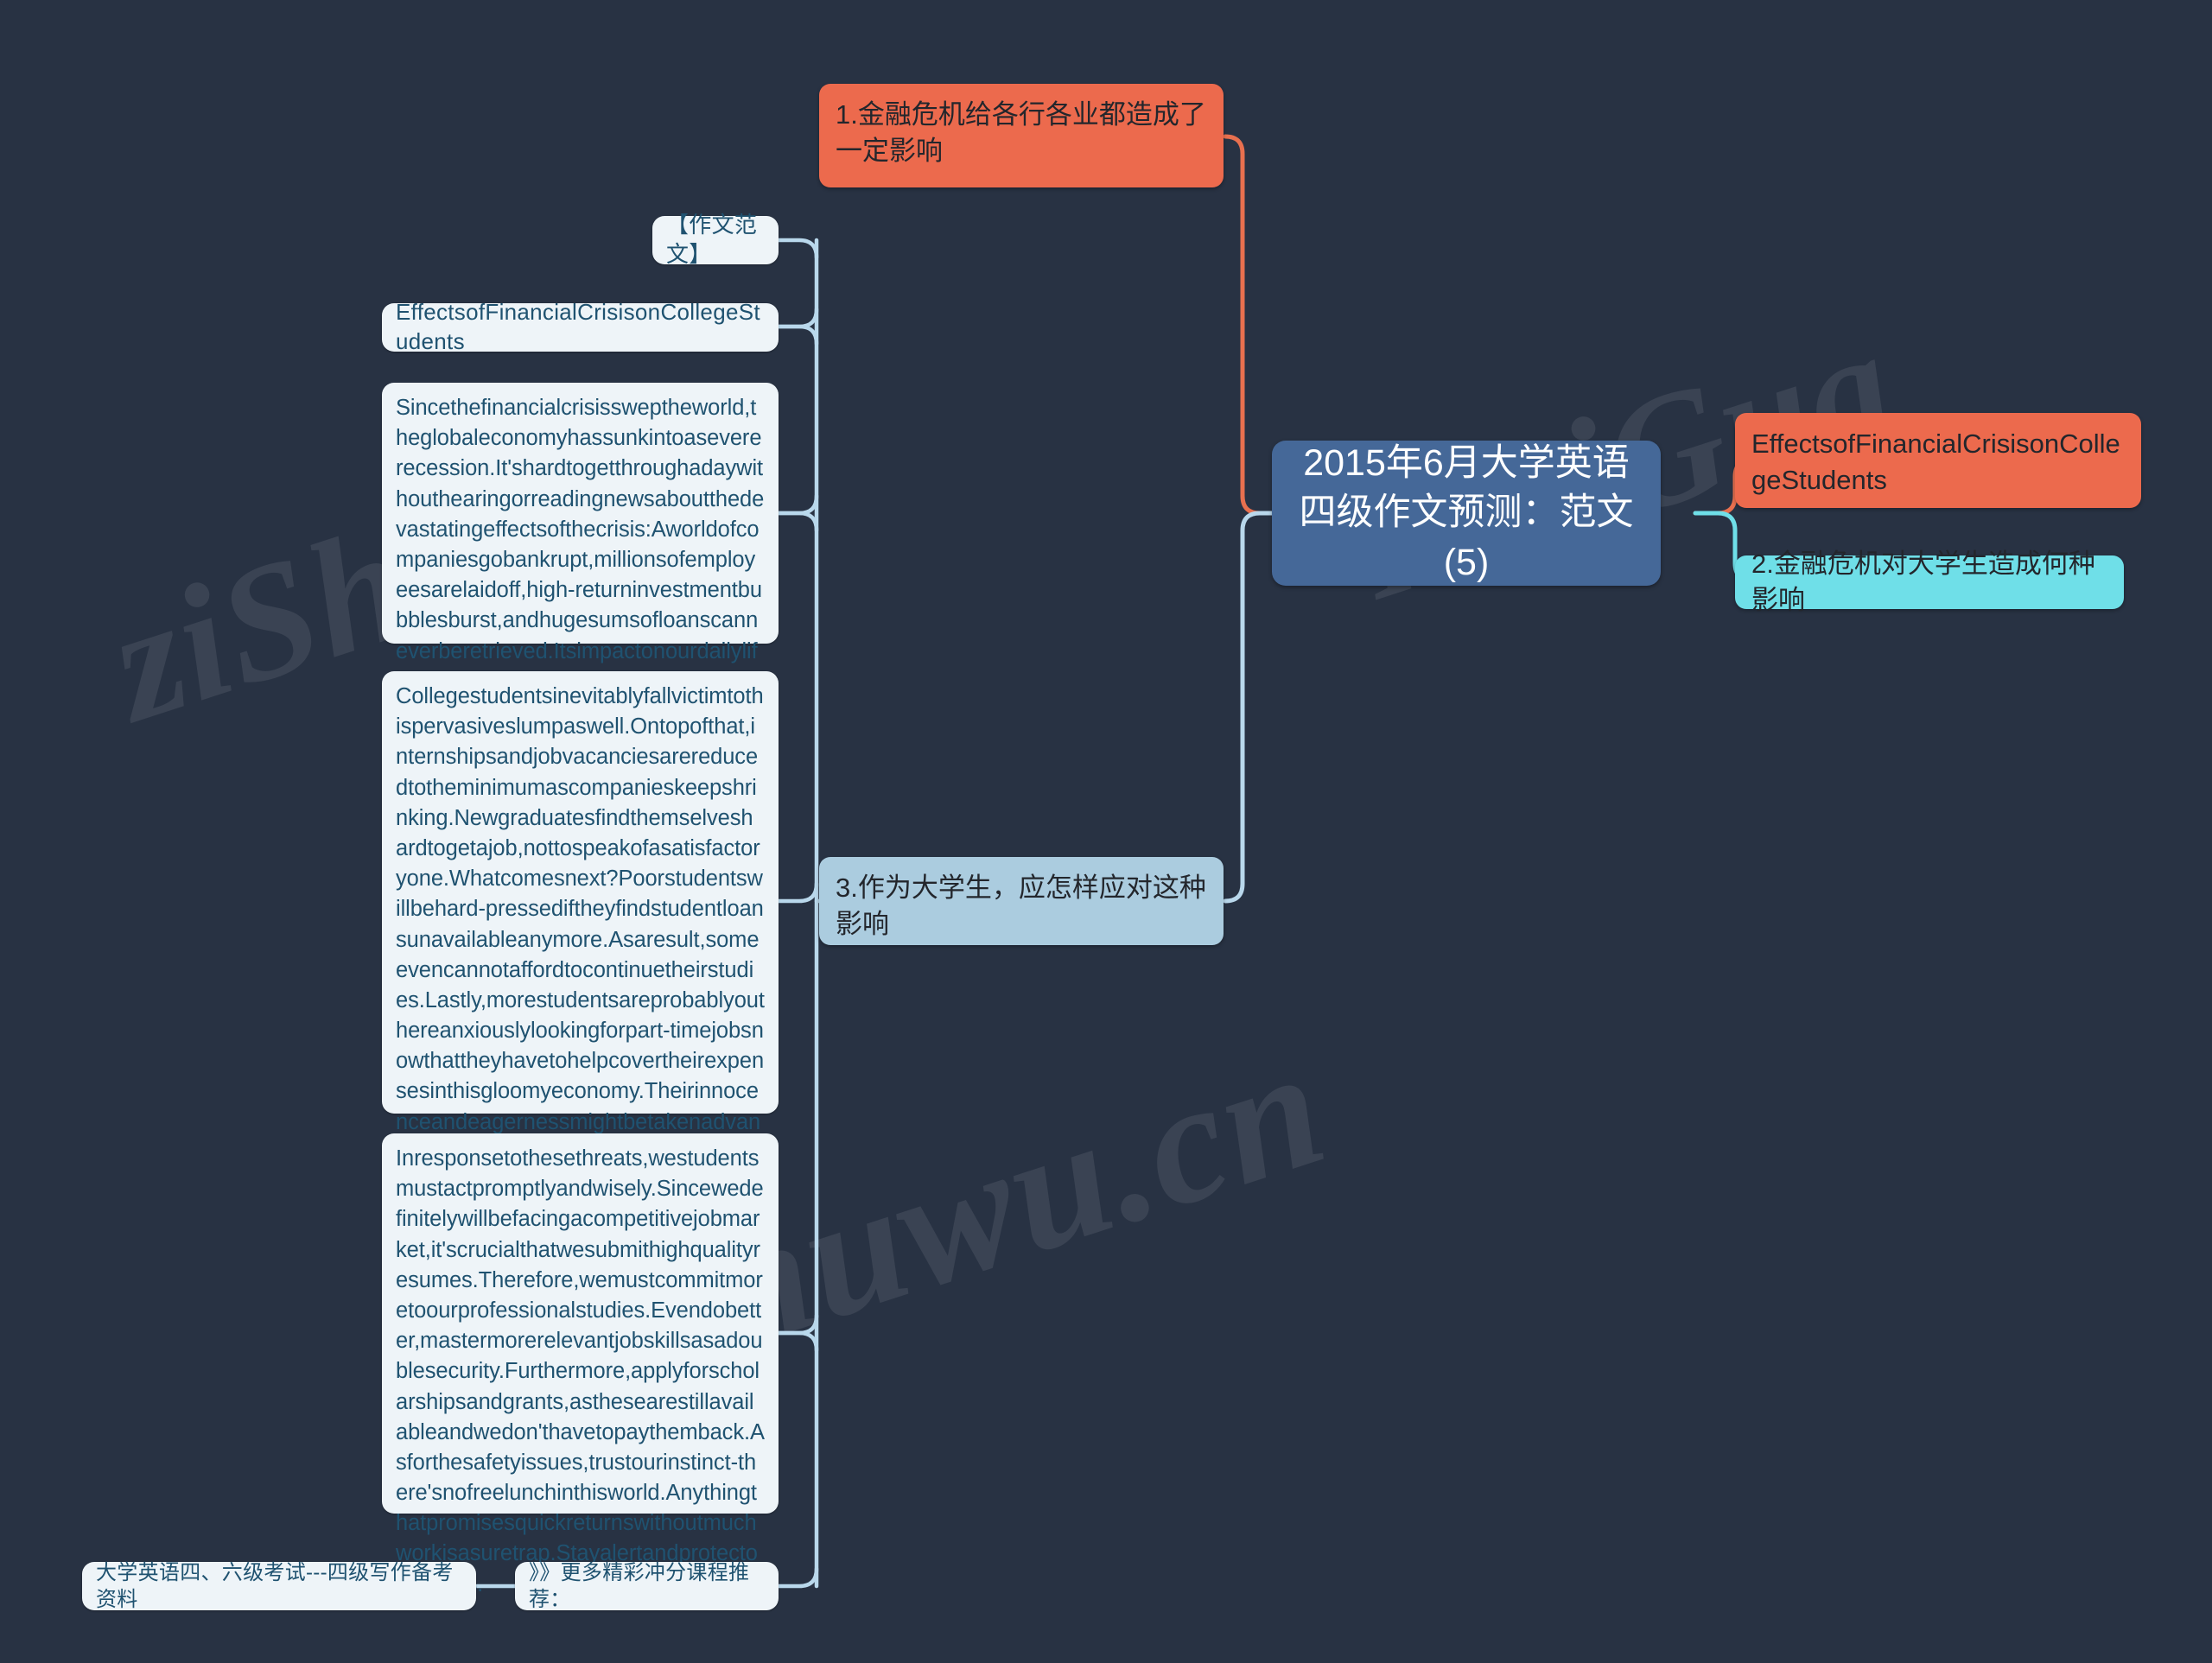 This screenshot has height=1663, width=2212. I want to click on root-node: 2015年6月大学英语四级作文预测：范文(5), so click(1466, 513).